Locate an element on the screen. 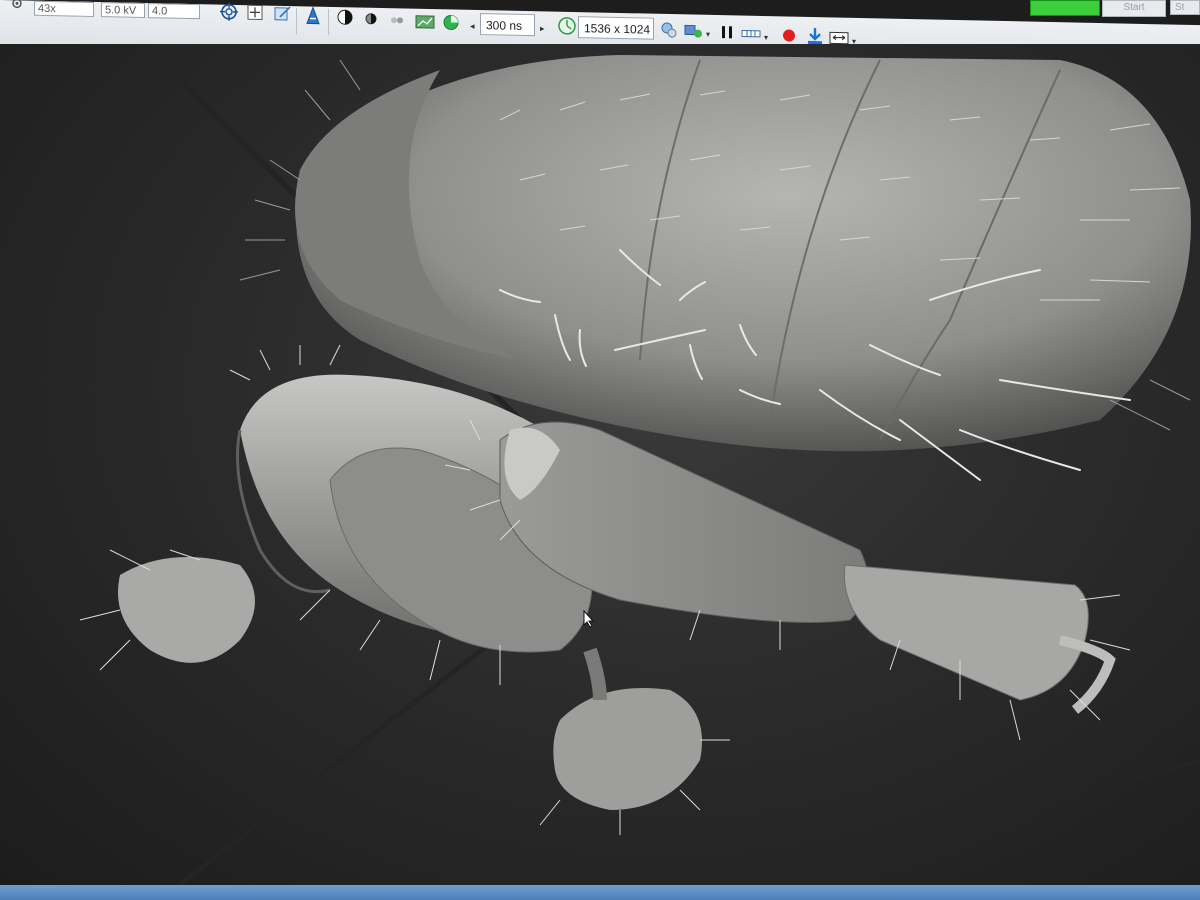 The width and height of the screenshot is (1200, 900). detector-select-icon is located at coordinates (693, 30).